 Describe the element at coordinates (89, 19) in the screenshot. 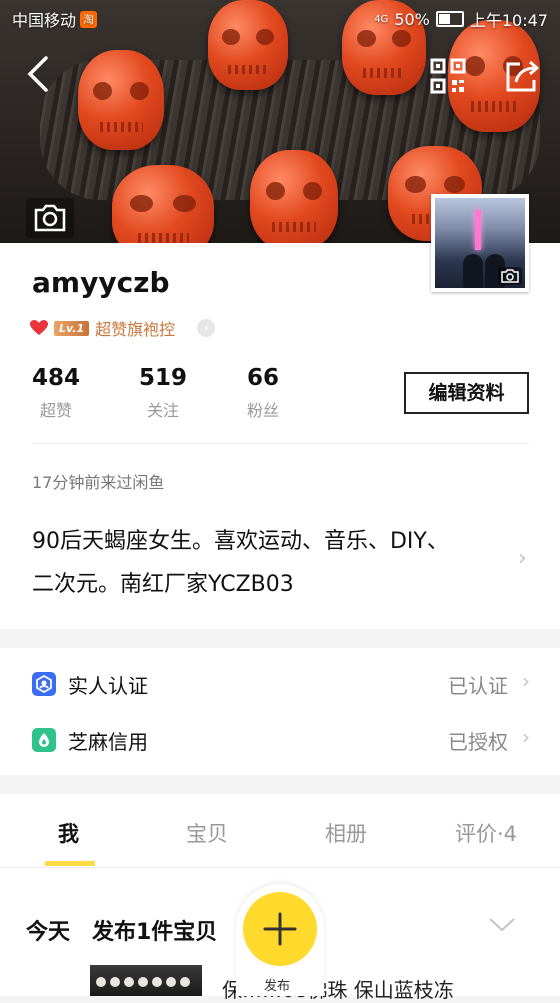

I see `taobao-badge-icon: 淘` at that location.